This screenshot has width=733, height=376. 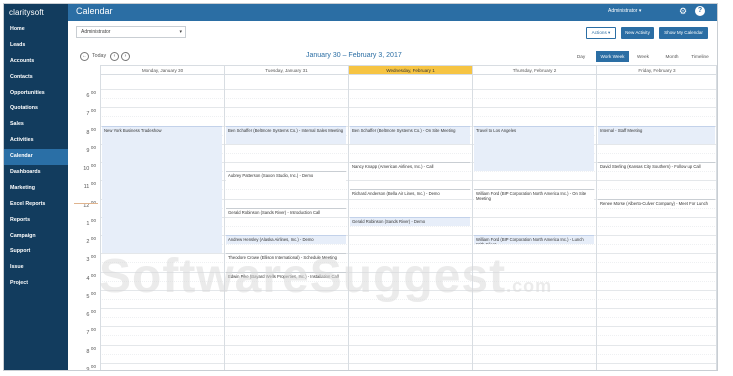 I want to click on time-hour: 3, so click(x=88, y=260).